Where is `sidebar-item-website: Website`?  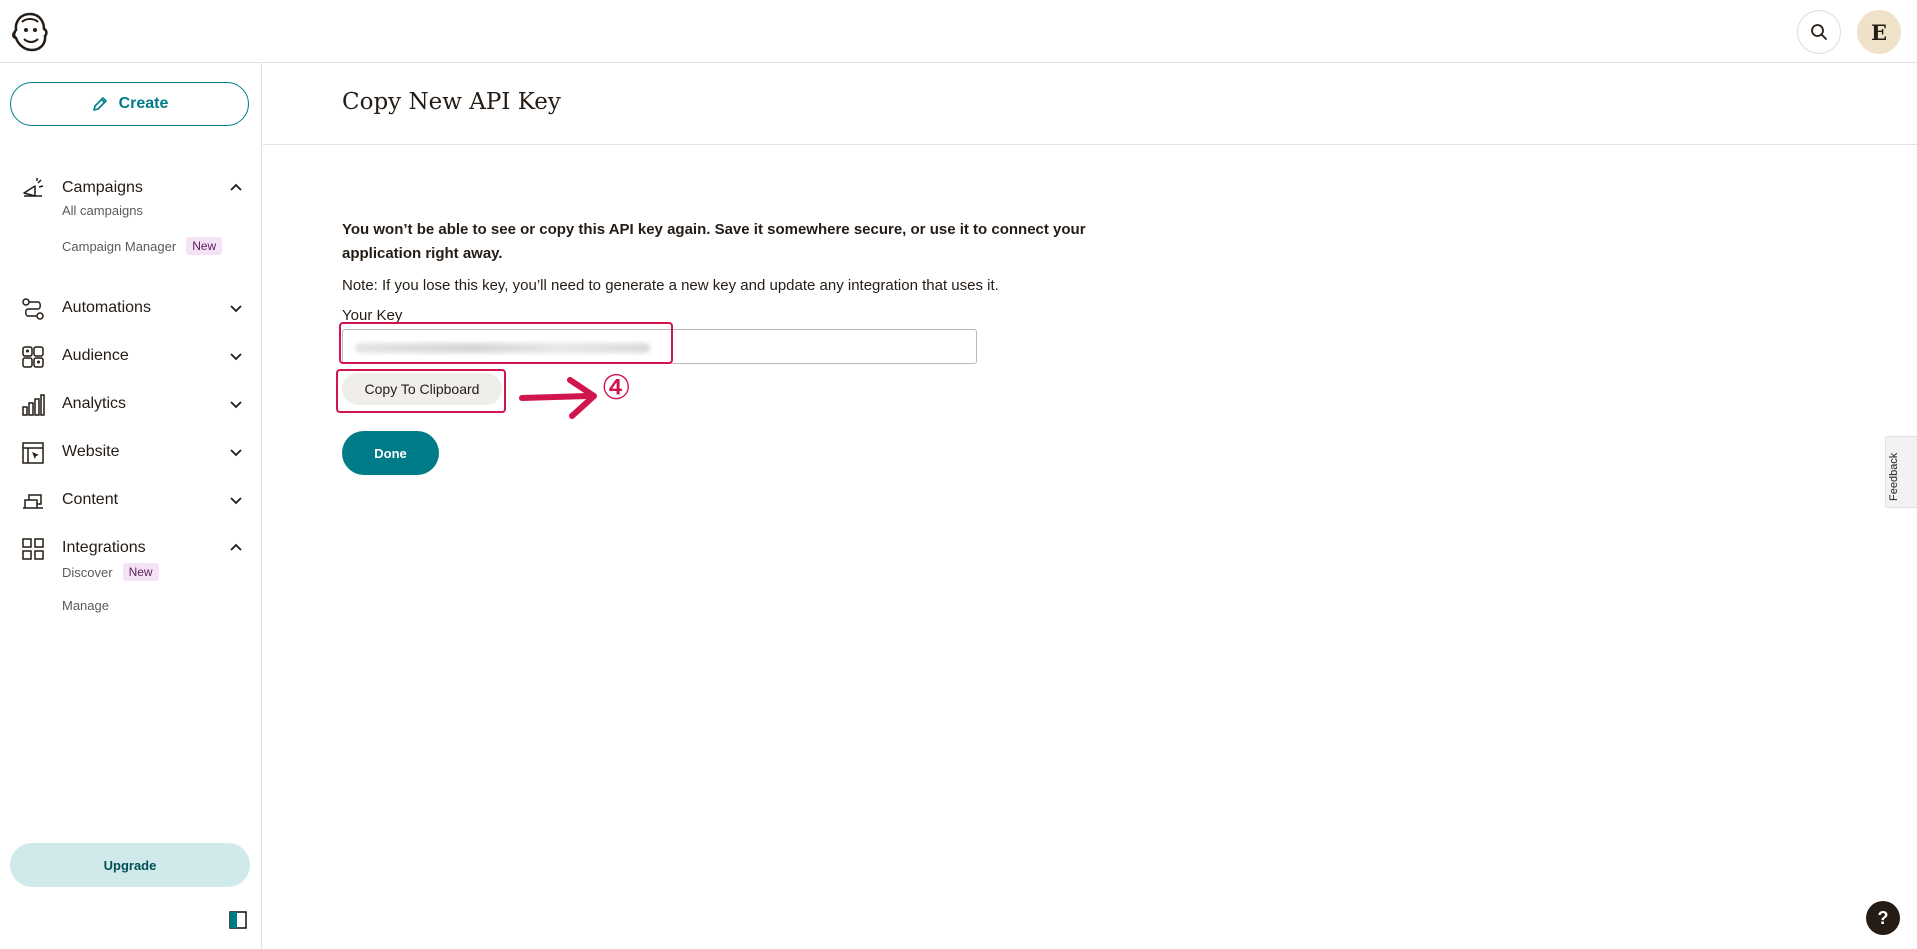
sidebar-item-website: Website is located at coordinates (131, 452).